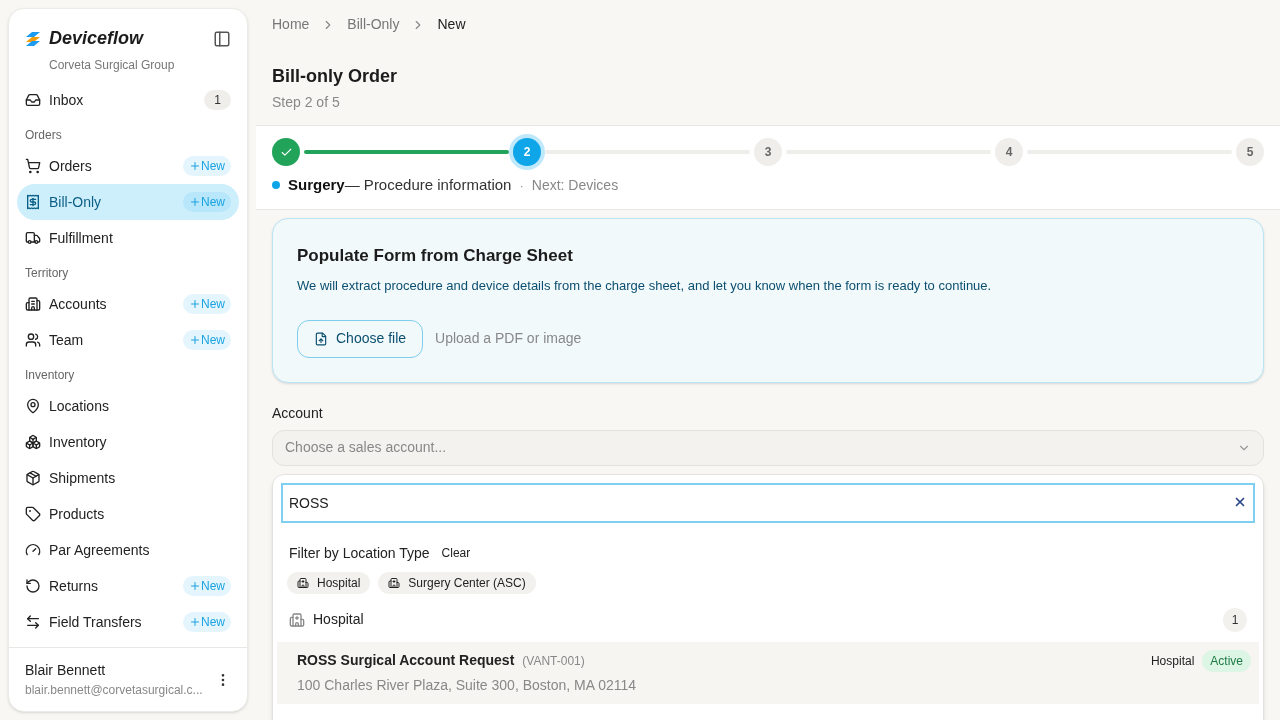 This screenshot has width=1280, height=720. I want to click on card-title: Populate Form from Charge Sheet, so click(435, 255).